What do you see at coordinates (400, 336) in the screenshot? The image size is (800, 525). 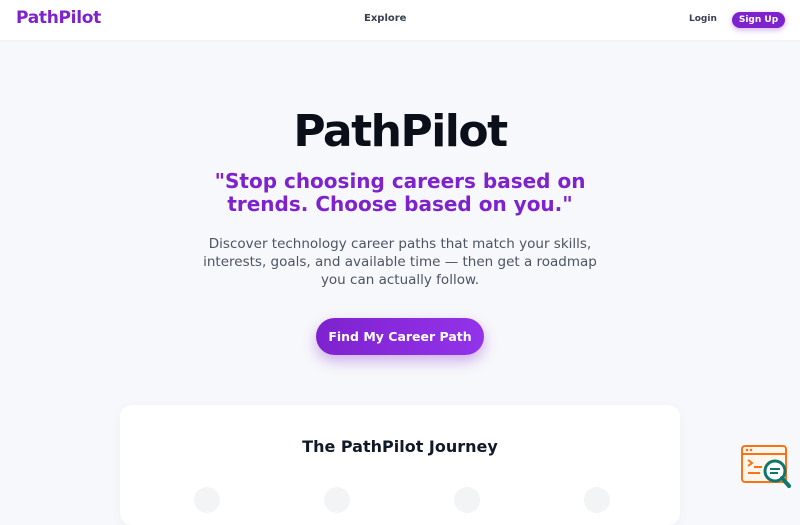 I see `find-career-path-button: Find My Career Path` at bounding box center [400, 336].